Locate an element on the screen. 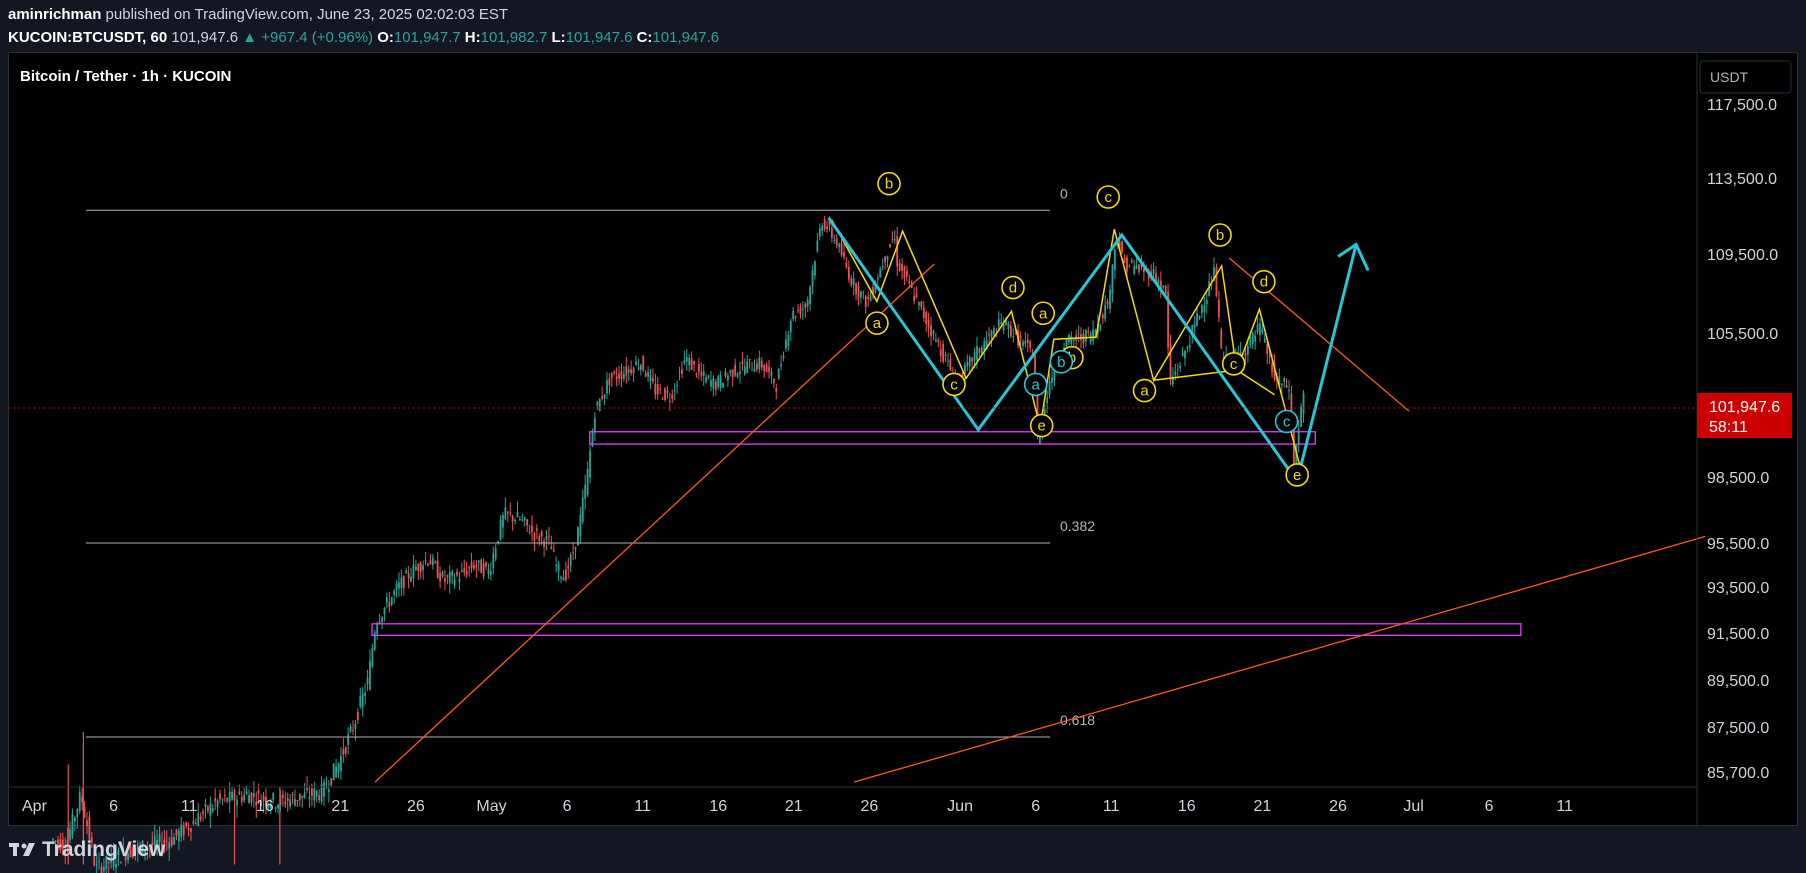  currency-button: USDT is located at coordinates (1745, 77).